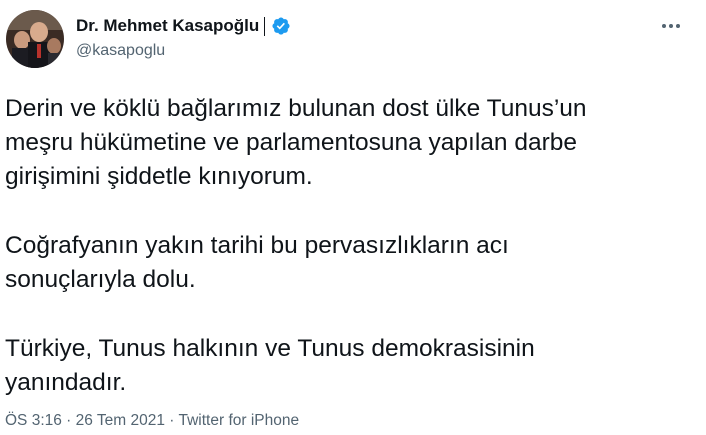 The height and width of the screenshot is (435, 706). Describe the element at coordinates (120, 51) in the screenshot. I see `author-handle: @kasapoglu` at that location.